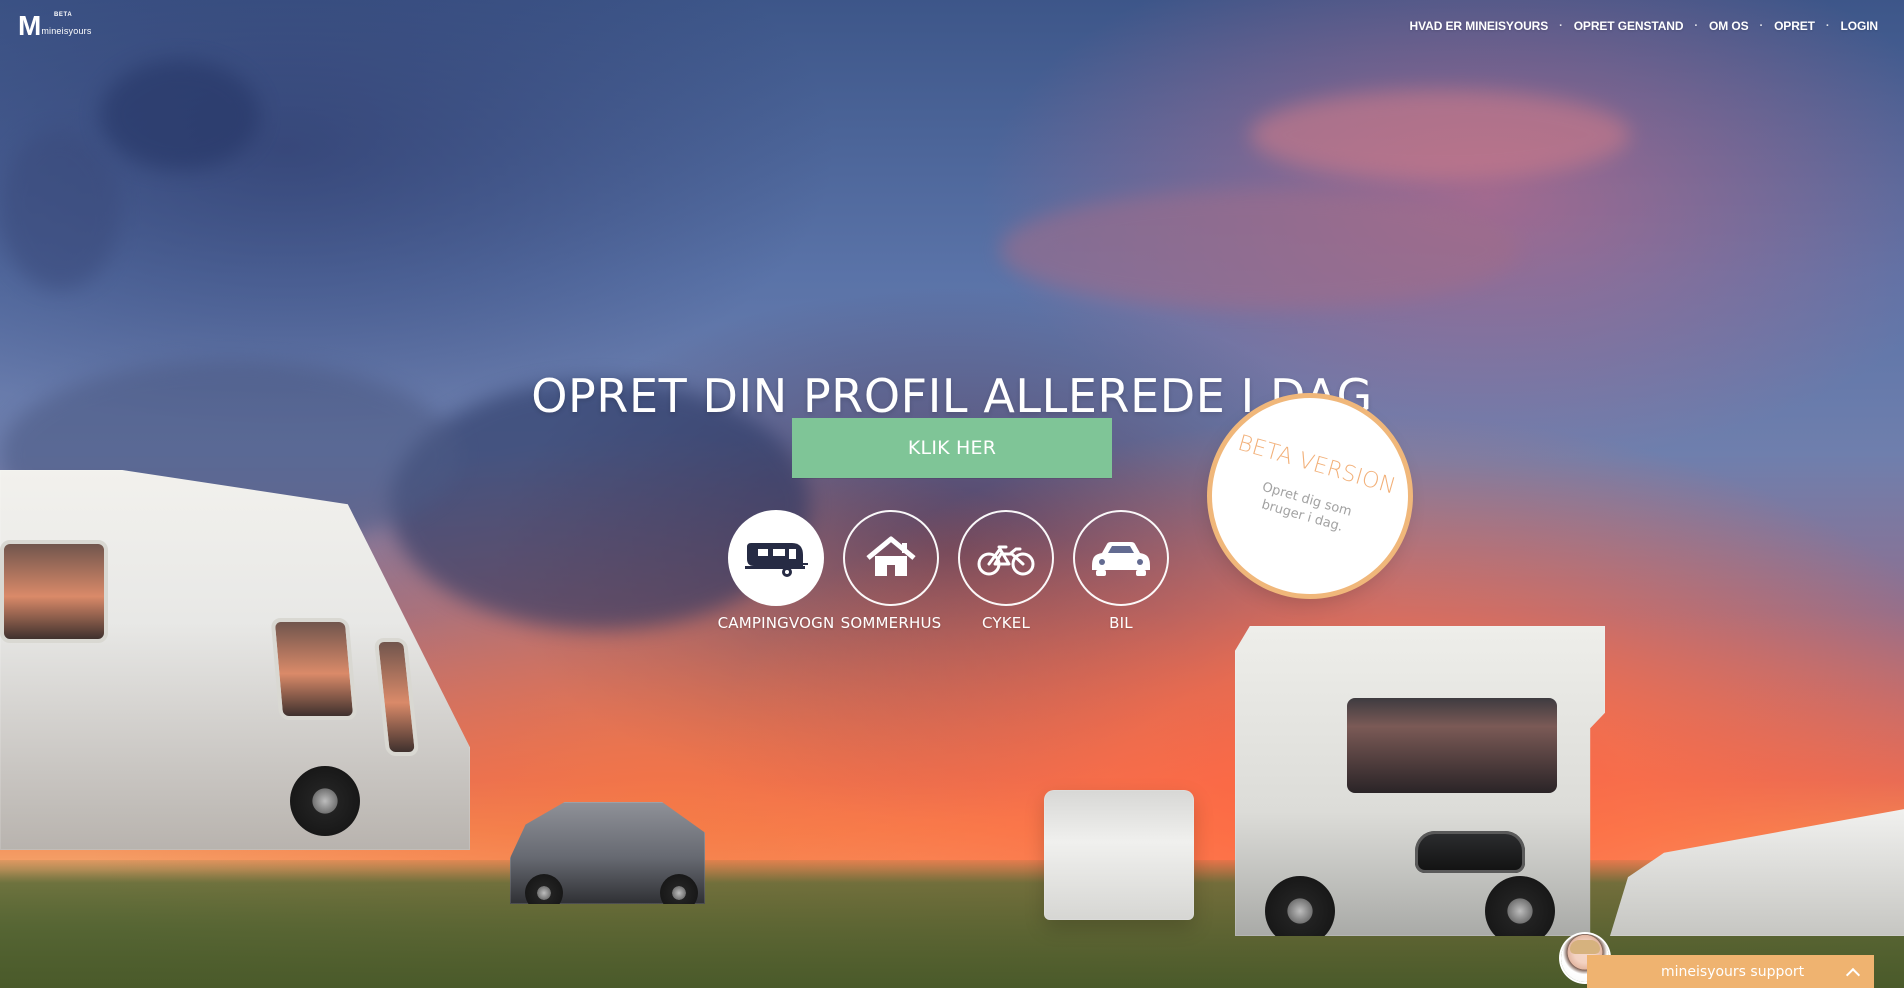 The height and width of the screenshot is (988, 1904). Describe the element at coordinates (944, 570) in the screenshot. I see `category-selector: CAMPINGVOGN SOMMERHUS CYKEL BIL` at that location.